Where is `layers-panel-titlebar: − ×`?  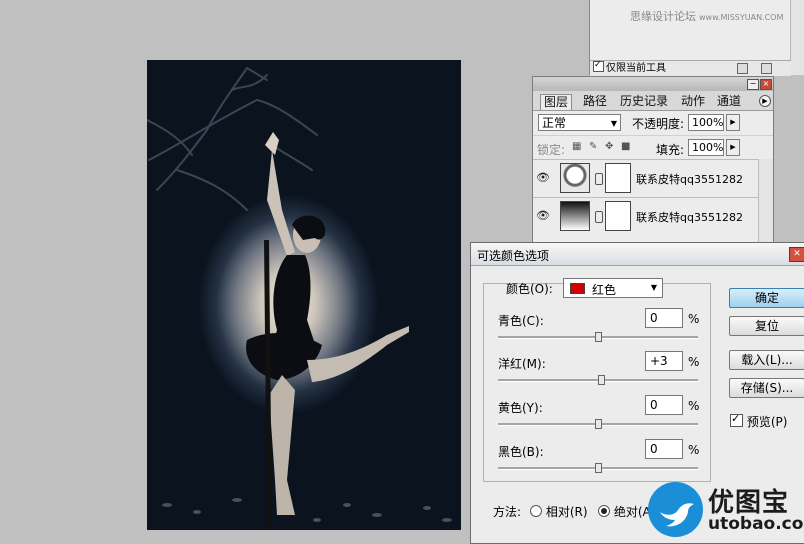
layers-panel-titlebar: − × is located at coordinates (653, 84).